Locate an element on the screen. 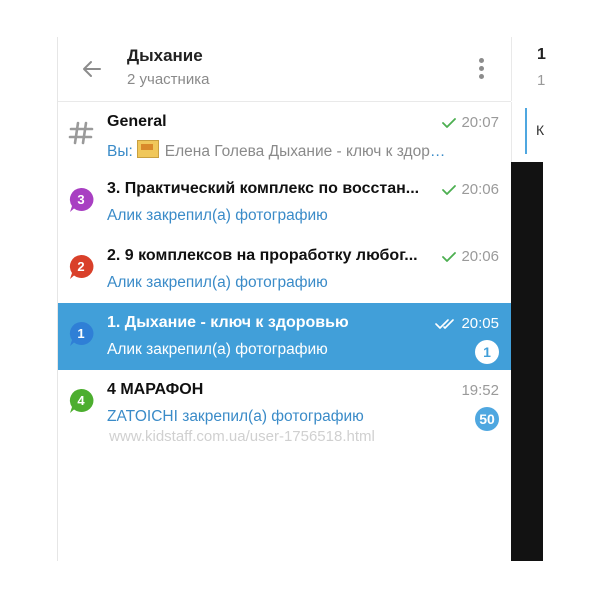 The image size is (600, 600). arrow-left-icon is located at coordinates (92, 69).